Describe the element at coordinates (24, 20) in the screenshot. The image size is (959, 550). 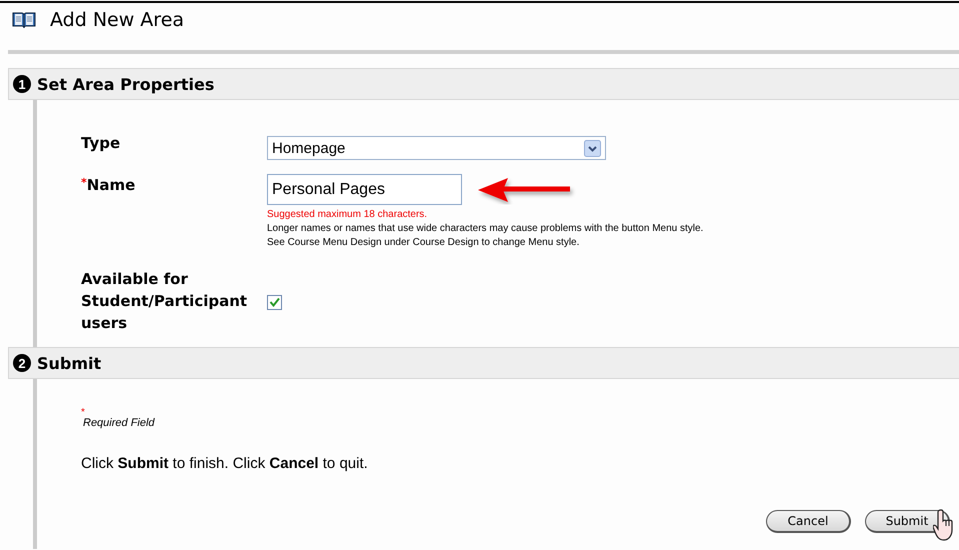
I see `book-icon` at that location.